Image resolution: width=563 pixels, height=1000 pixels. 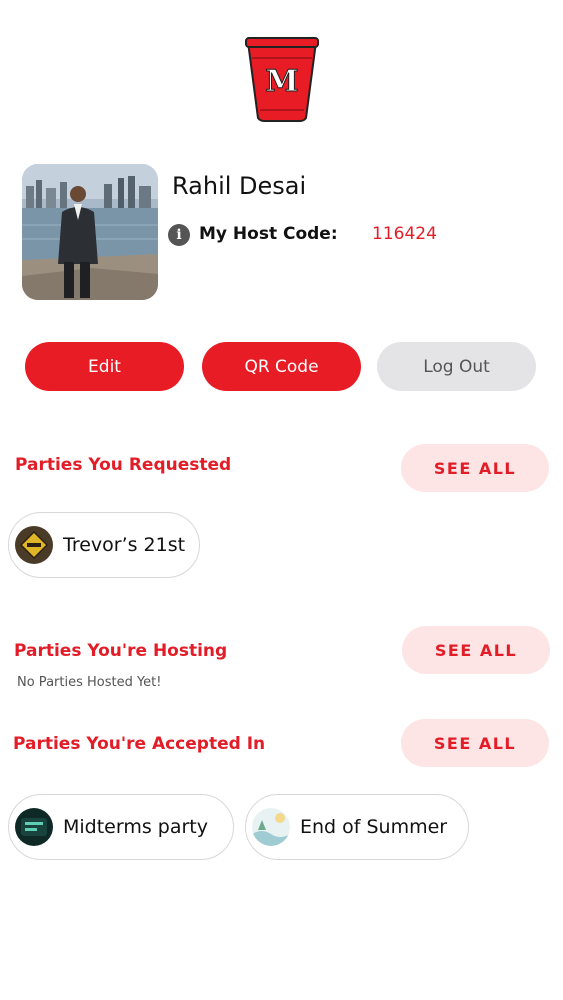 What do you see at coordinates (374, 827) in the screenshot?
I see `party-chip-label: End of Summer` at bounding box center [374, 827].